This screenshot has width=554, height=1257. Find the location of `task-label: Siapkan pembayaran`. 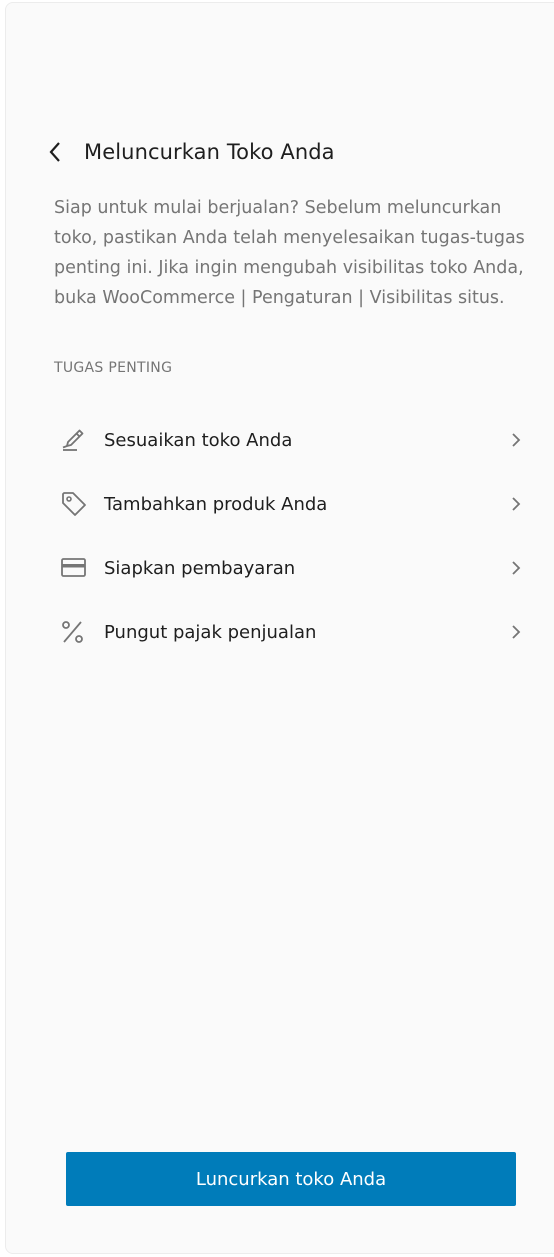

task-label: Siapkan pembayaran is located at coordinates (200, 568).